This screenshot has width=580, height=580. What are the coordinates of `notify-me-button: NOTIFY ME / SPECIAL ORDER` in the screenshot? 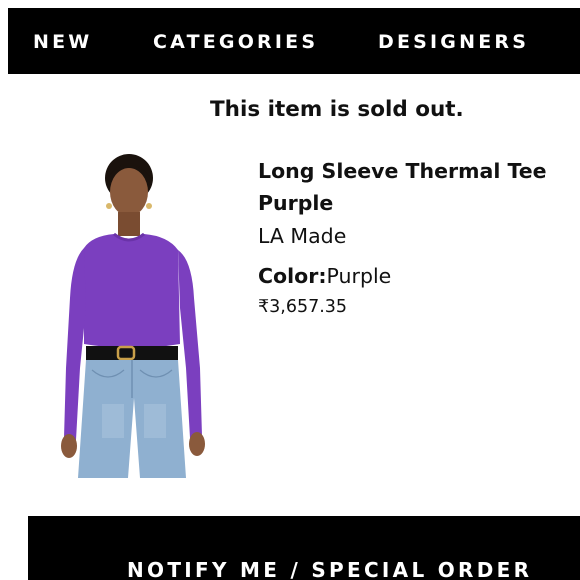 It's located at (304, 548).